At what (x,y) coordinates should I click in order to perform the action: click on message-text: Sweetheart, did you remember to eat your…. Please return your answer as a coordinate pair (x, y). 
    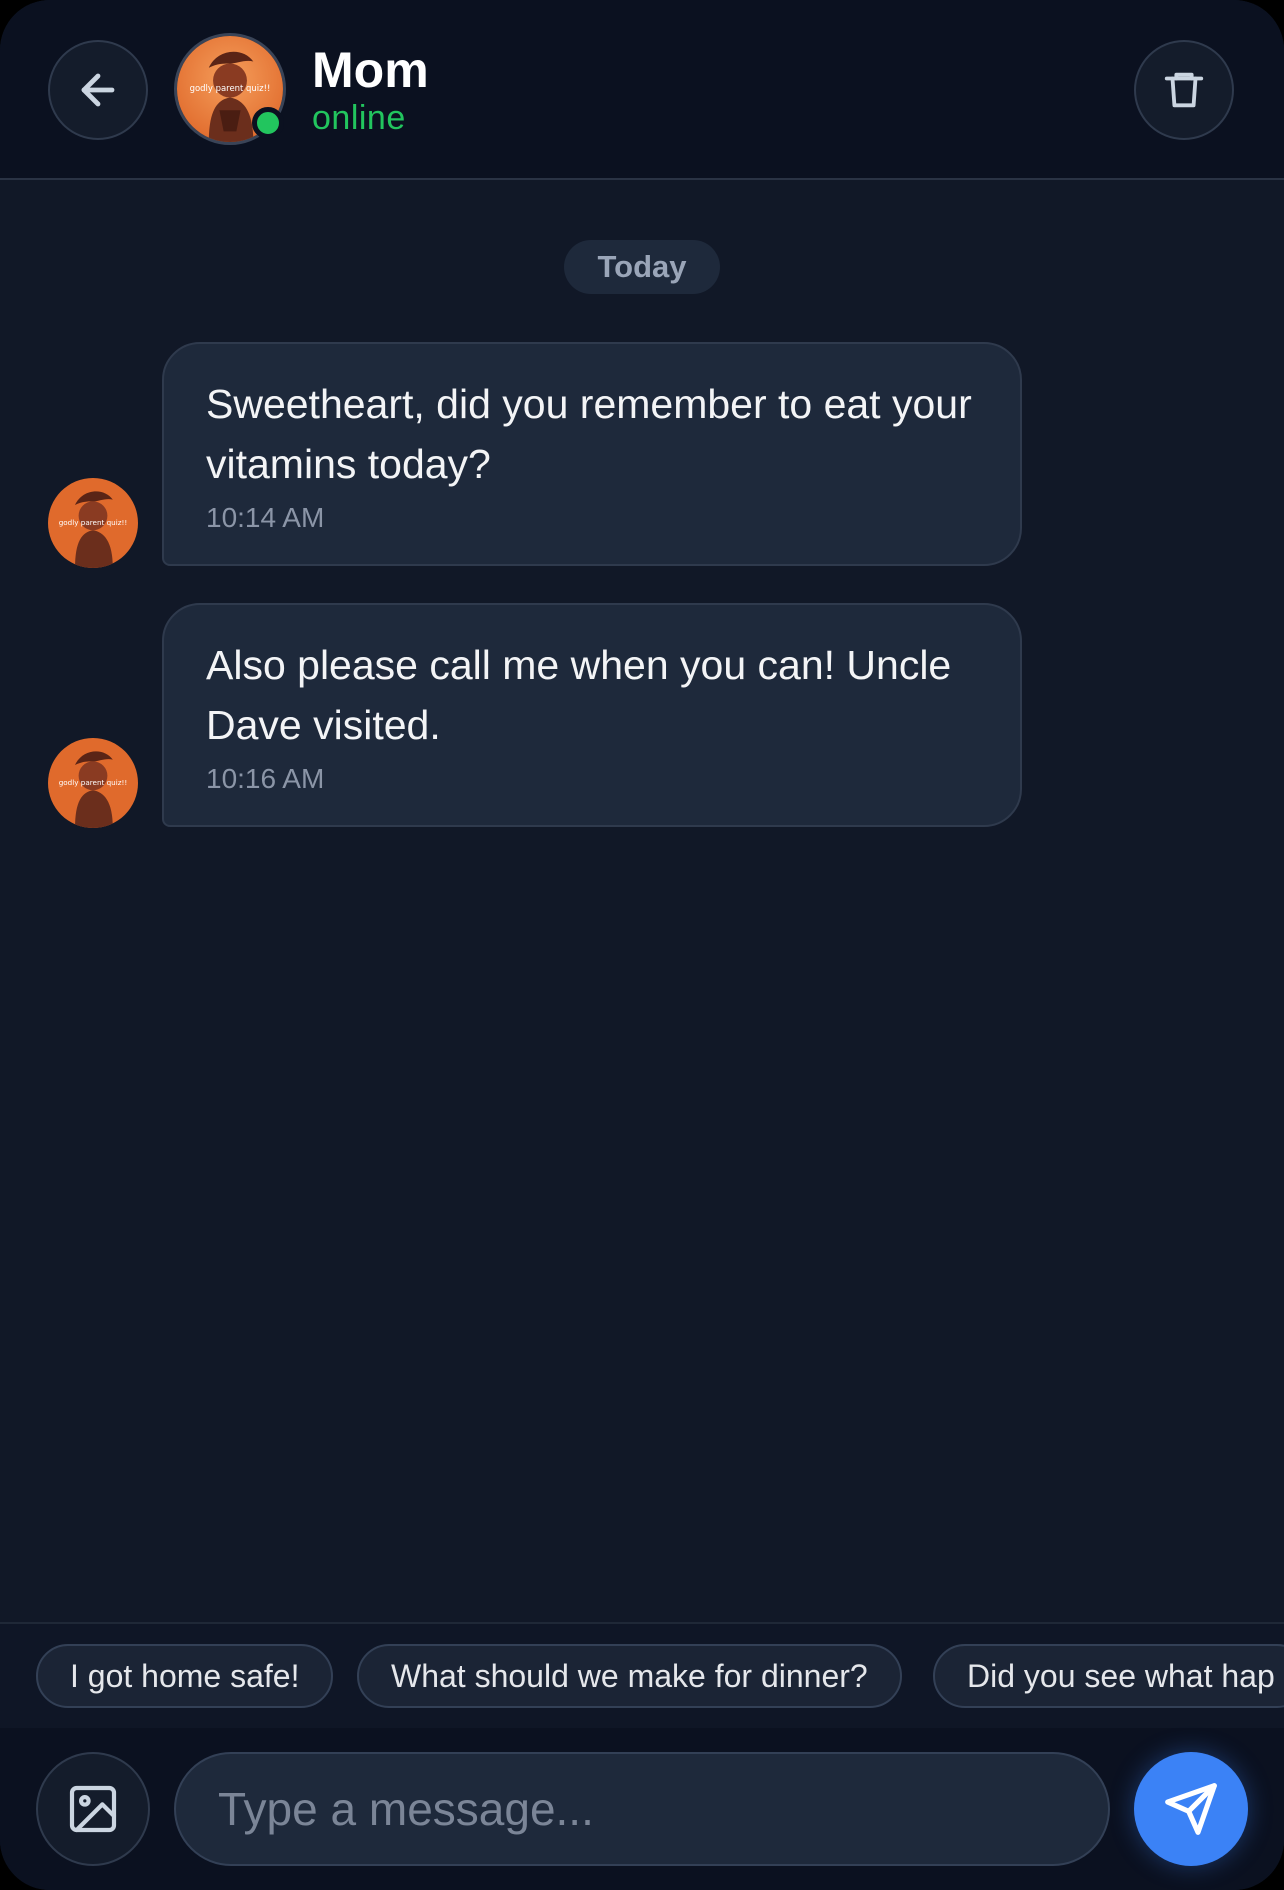
    Looking at the image, I should click on (589, 434).